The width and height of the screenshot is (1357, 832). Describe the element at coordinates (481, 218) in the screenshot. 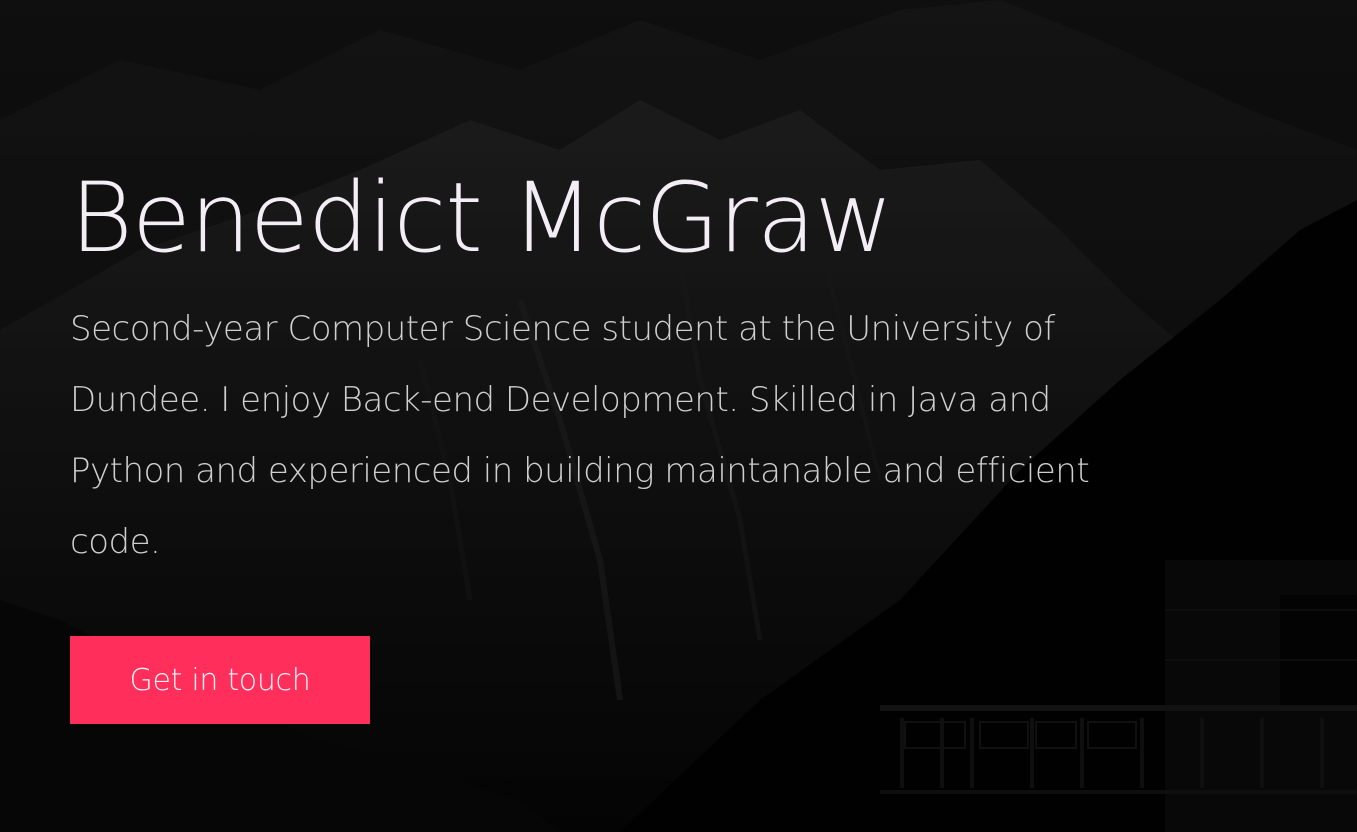

I see `hero-name: Benedict McGraw` at that location.